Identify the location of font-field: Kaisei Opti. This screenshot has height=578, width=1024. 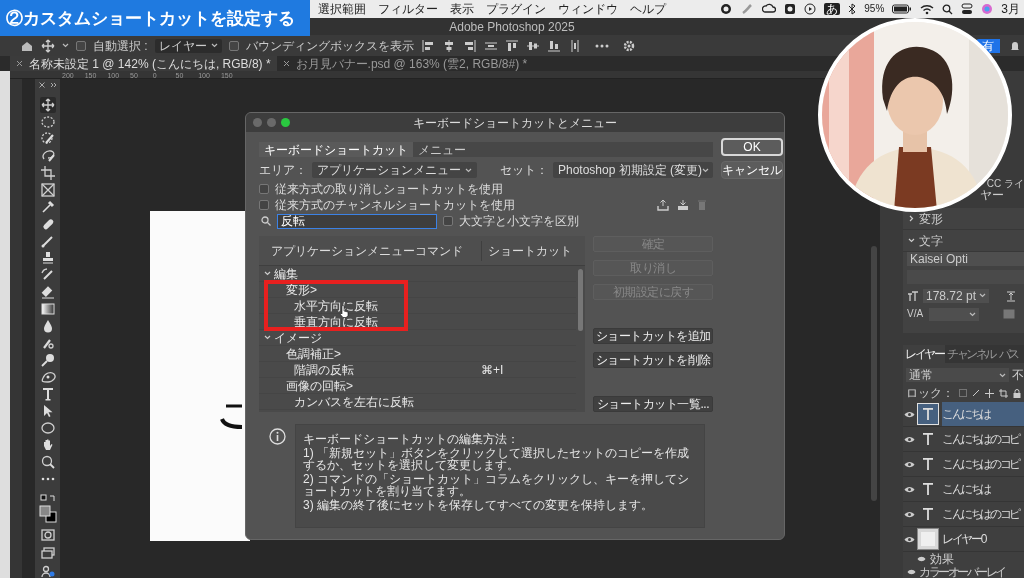
(965, 259).